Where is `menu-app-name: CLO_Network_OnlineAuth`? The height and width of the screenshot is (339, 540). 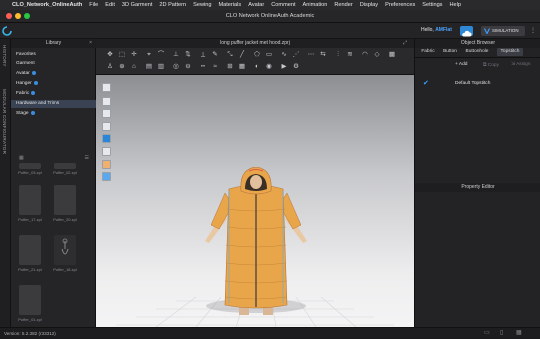 menu-app-name: CLO_Network_OnlineAuth is located at coordinates (47, 5).